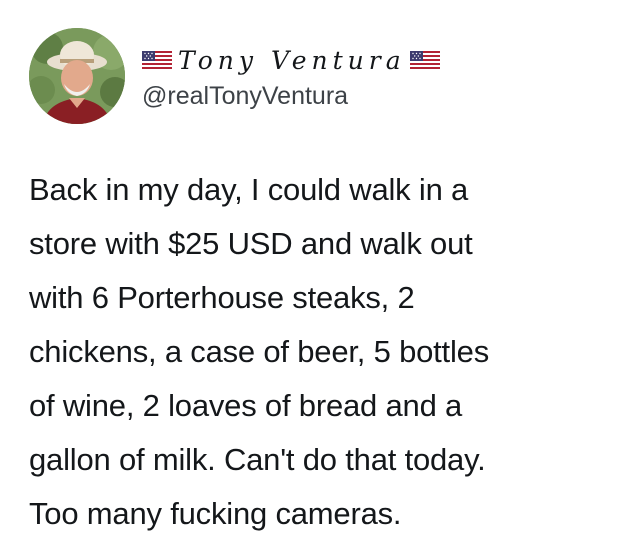 Image resolution: width=640 pixels, height=548 pixels. I want to click on tweet-text-line: store with $25 USD and walk out, so click(251, 243).